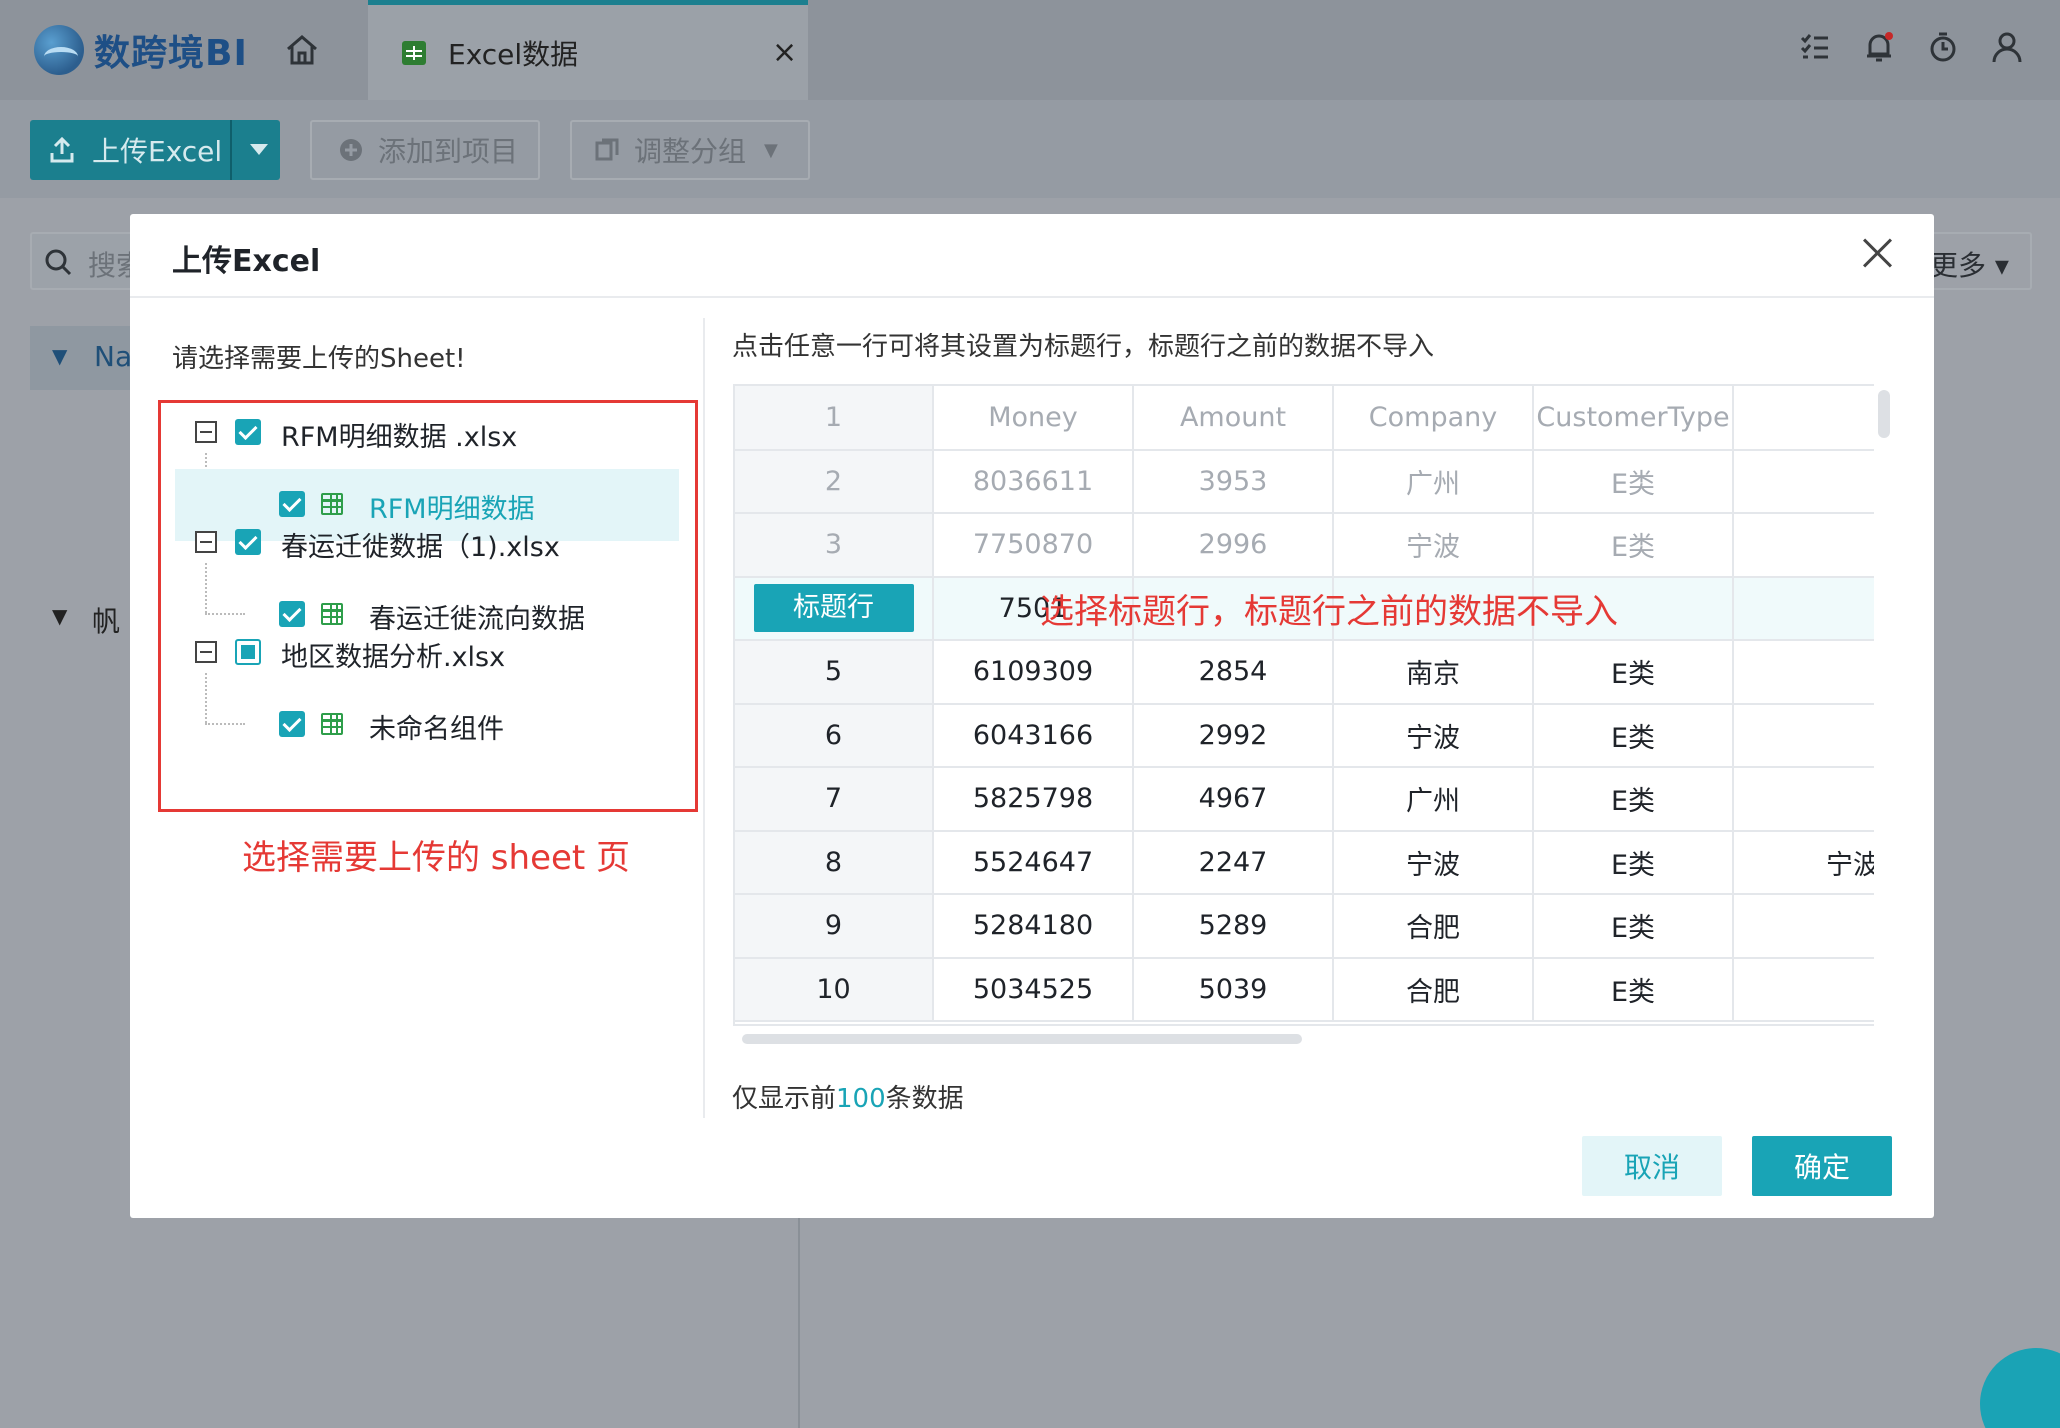  I want to click on tree-file-migration: 春运迁徙数据（1).xlsx, so click(428, 543).